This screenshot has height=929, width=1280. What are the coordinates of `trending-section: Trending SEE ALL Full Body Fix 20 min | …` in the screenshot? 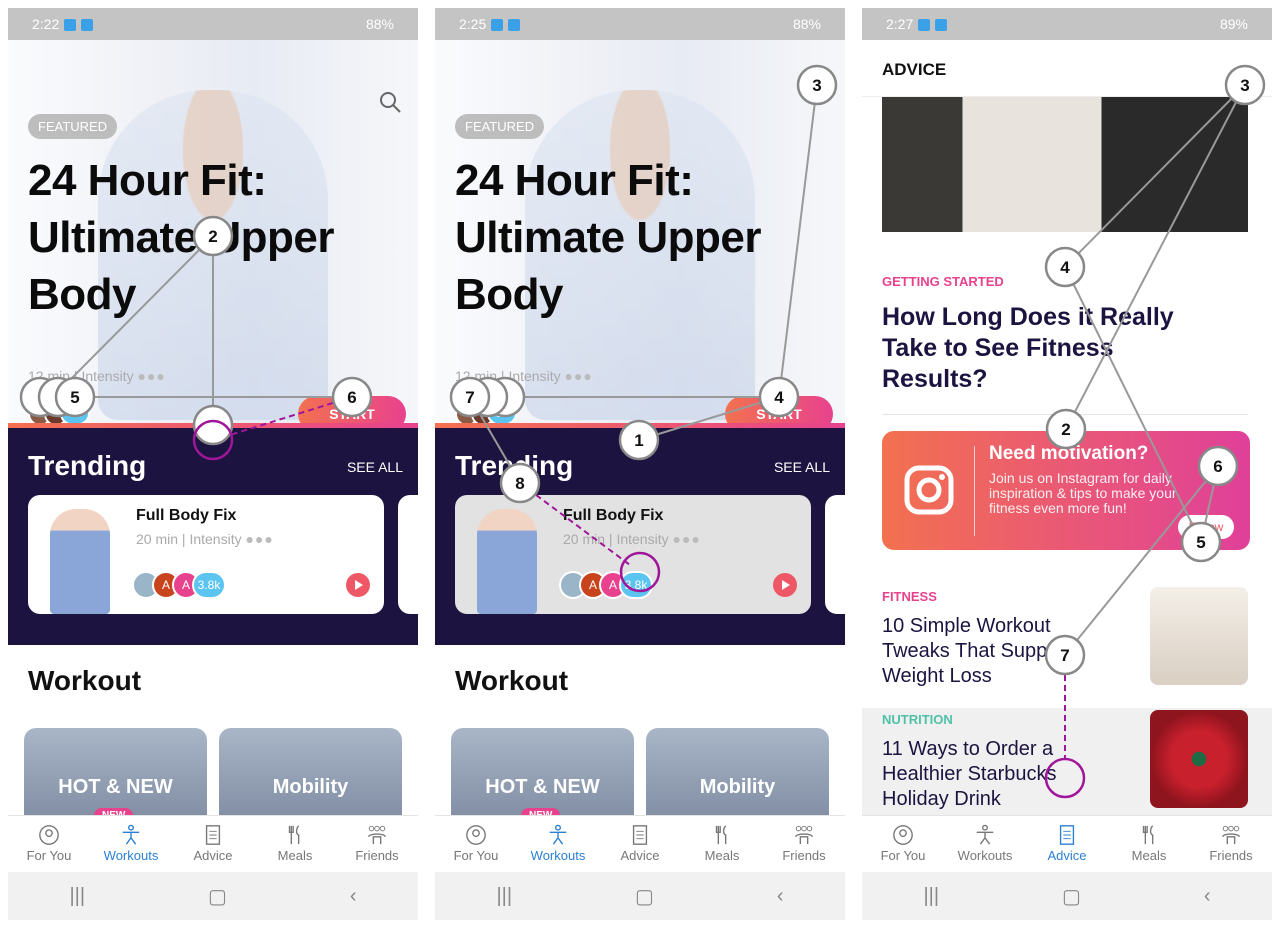 It's located at (213, 536).